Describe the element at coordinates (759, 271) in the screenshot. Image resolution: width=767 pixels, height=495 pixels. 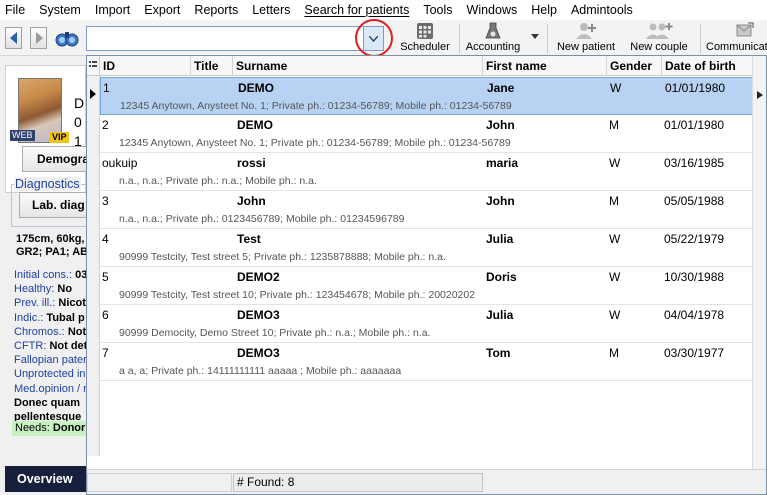
I see `vertical-scrollbar` at that location.